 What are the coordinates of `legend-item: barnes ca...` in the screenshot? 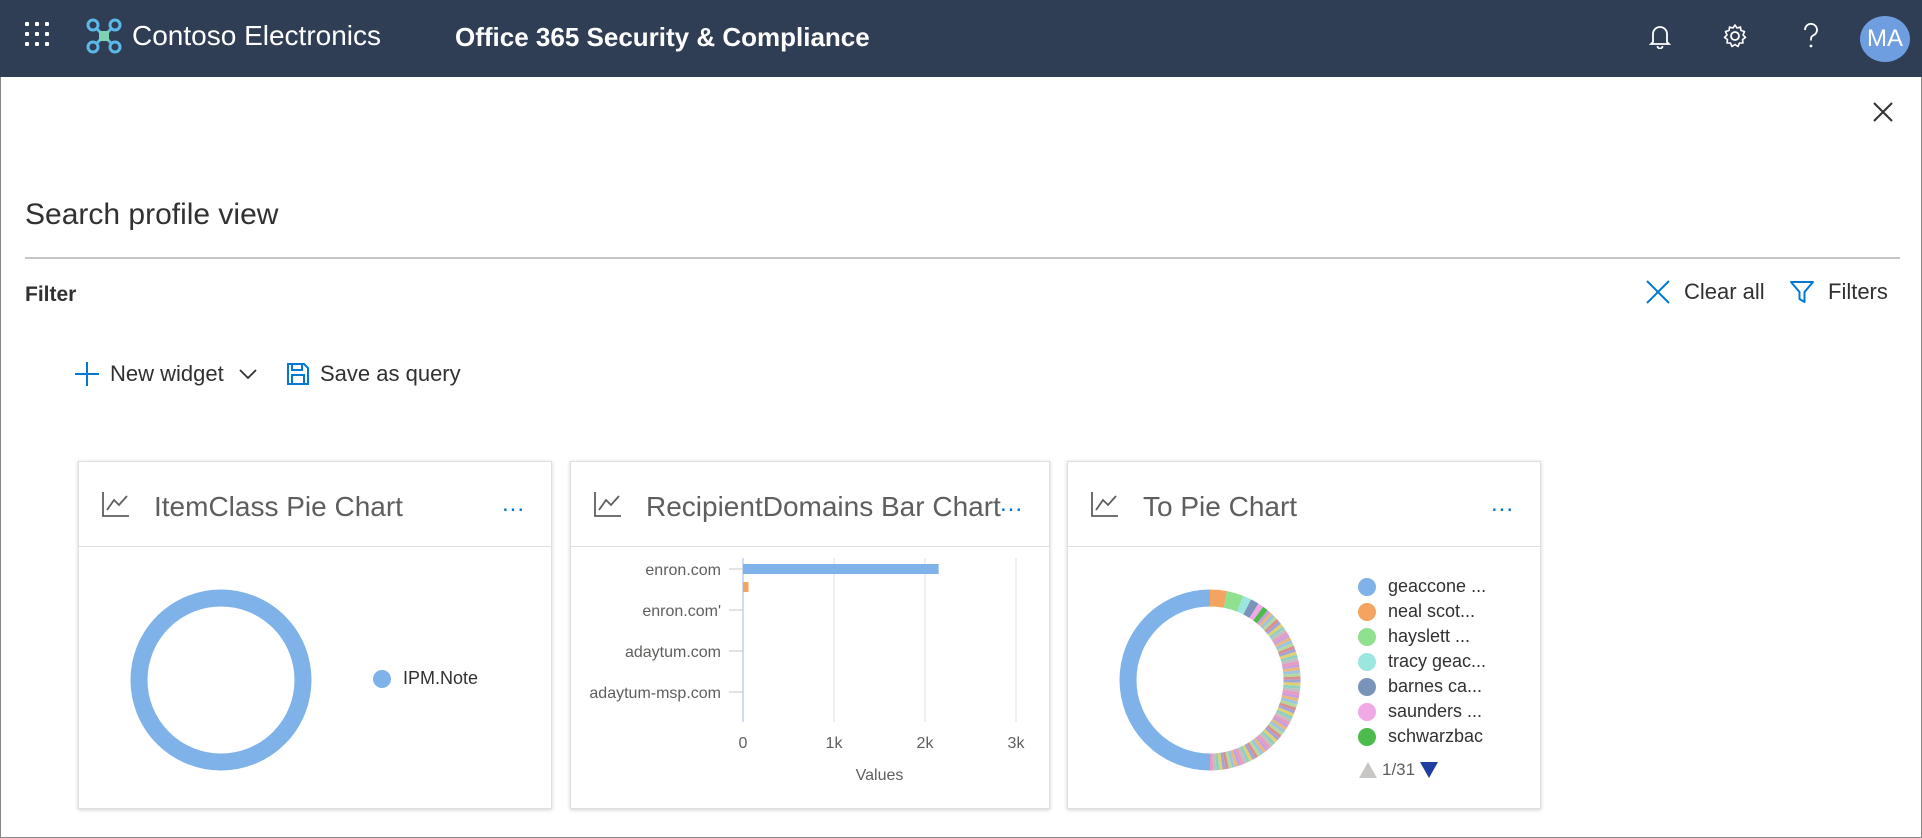 It's located at (1420, 686).